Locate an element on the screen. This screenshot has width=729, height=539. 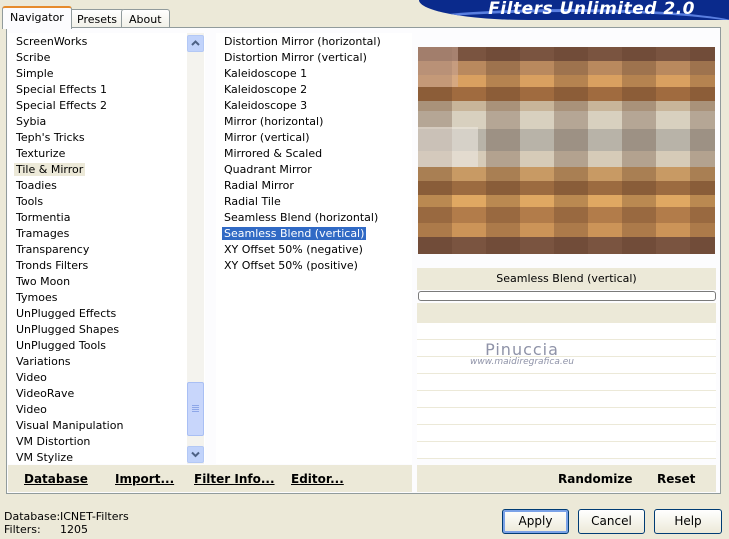
filter-item: Kaleidoscope 2 is located at coordinates (299, 90).